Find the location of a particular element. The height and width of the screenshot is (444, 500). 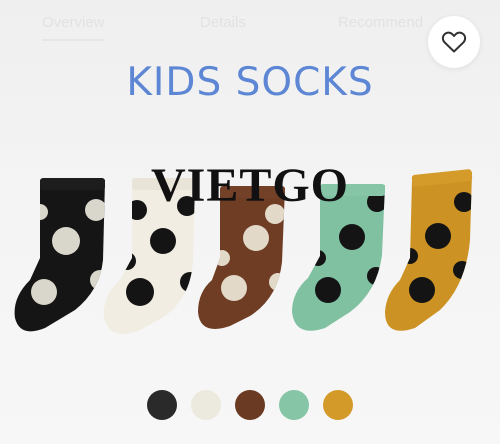

swatch-cream is located at coordinates (206, 405).